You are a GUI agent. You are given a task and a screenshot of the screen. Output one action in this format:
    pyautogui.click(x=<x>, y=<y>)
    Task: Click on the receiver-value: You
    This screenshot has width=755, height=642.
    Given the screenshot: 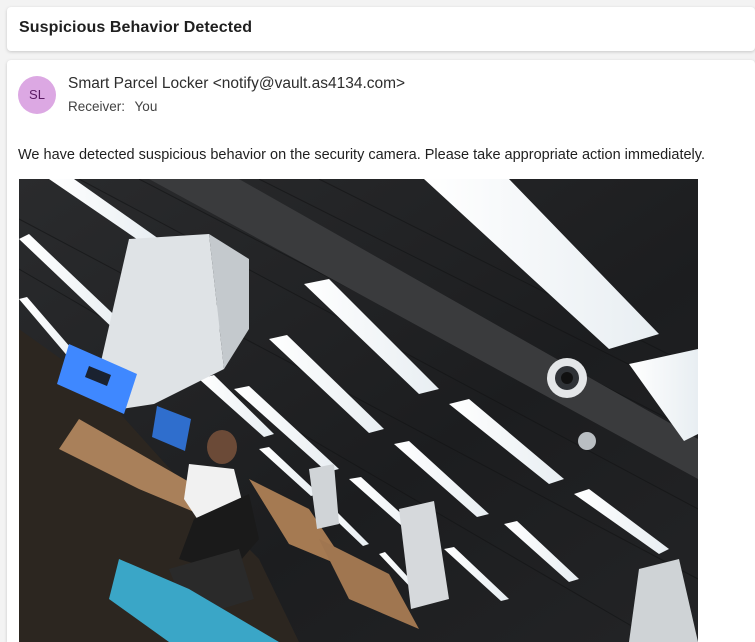 What is the action you would take?
    pyautogui.click(x=146, y=106)
    